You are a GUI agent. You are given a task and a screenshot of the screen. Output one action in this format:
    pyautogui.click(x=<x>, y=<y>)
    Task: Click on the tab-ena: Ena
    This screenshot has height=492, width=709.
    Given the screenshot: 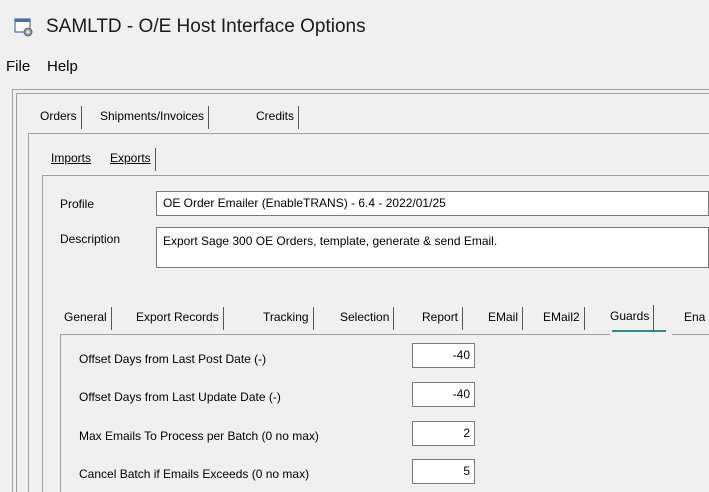 What is the action you would take?
    pyautogui.click(x=694, y=318)
    